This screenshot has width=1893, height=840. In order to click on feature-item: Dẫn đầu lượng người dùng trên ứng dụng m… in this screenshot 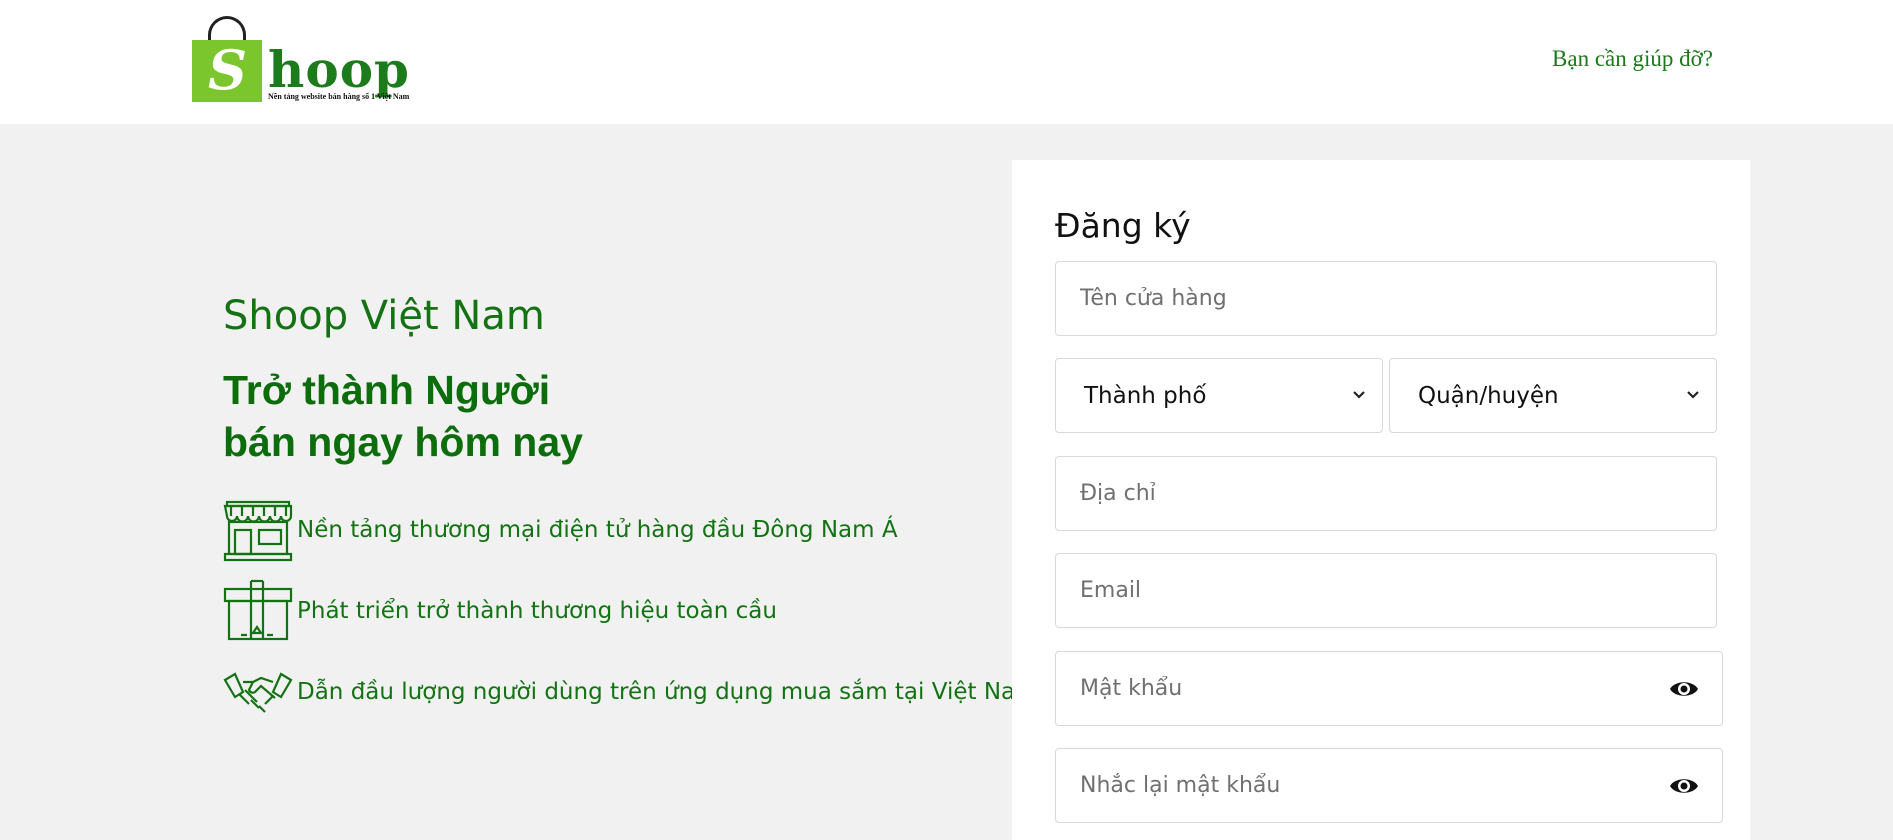, I will do `click(630, 692)`.